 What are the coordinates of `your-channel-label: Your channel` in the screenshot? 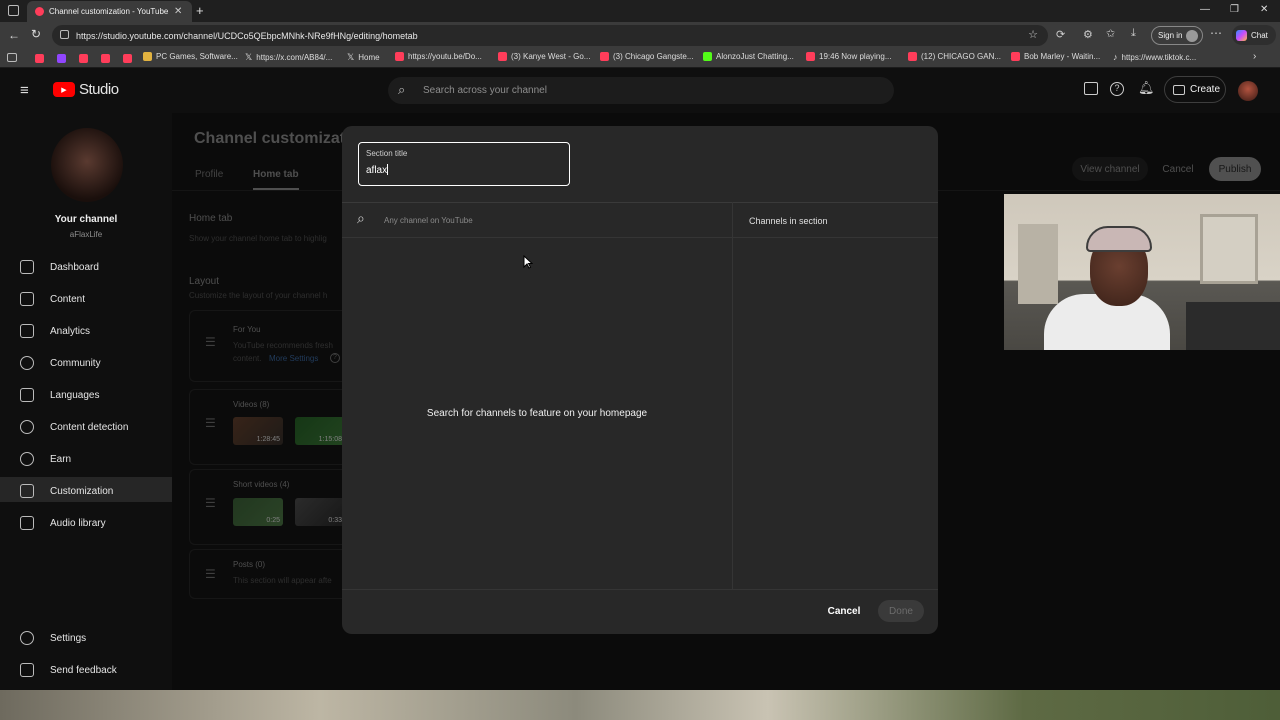 It's located at (86, 219).